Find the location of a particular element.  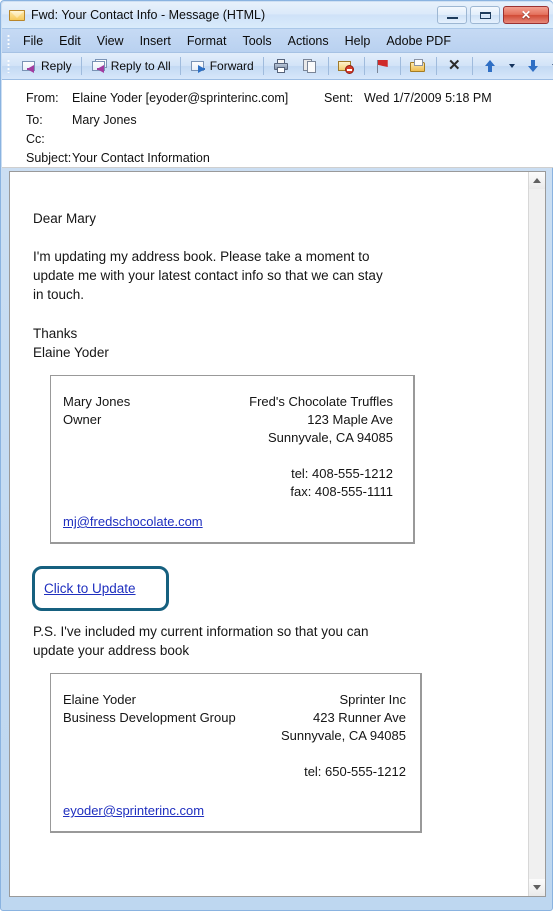

minimize-button is located at coordinates (452, 15).